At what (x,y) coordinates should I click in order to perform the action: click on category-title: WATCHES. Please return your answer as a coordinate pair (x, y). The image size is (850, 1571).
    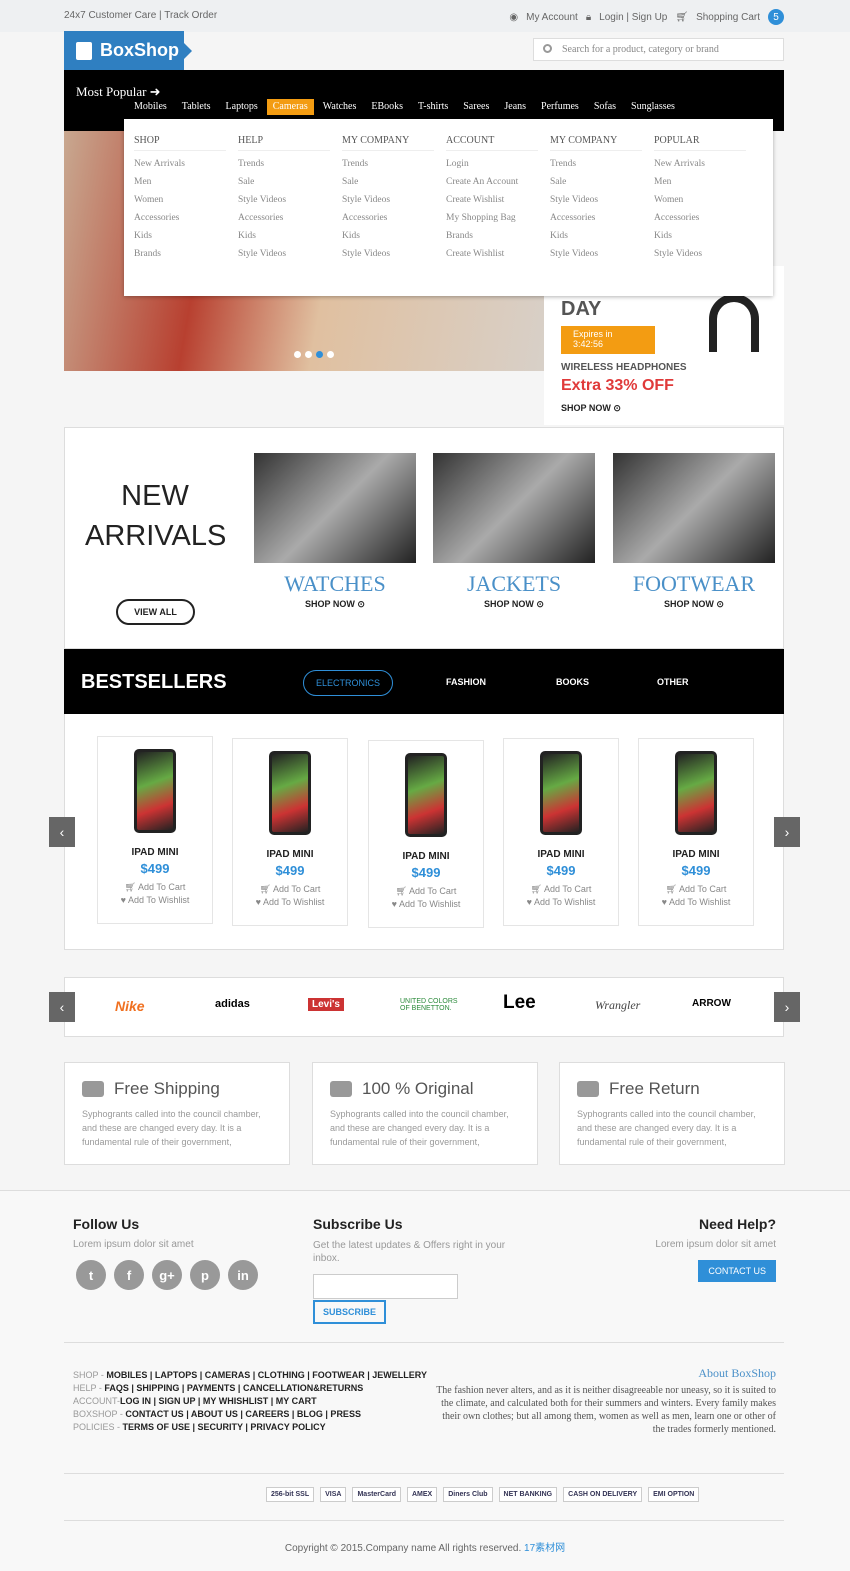
    Looking at the image, I should click on (335, 584).